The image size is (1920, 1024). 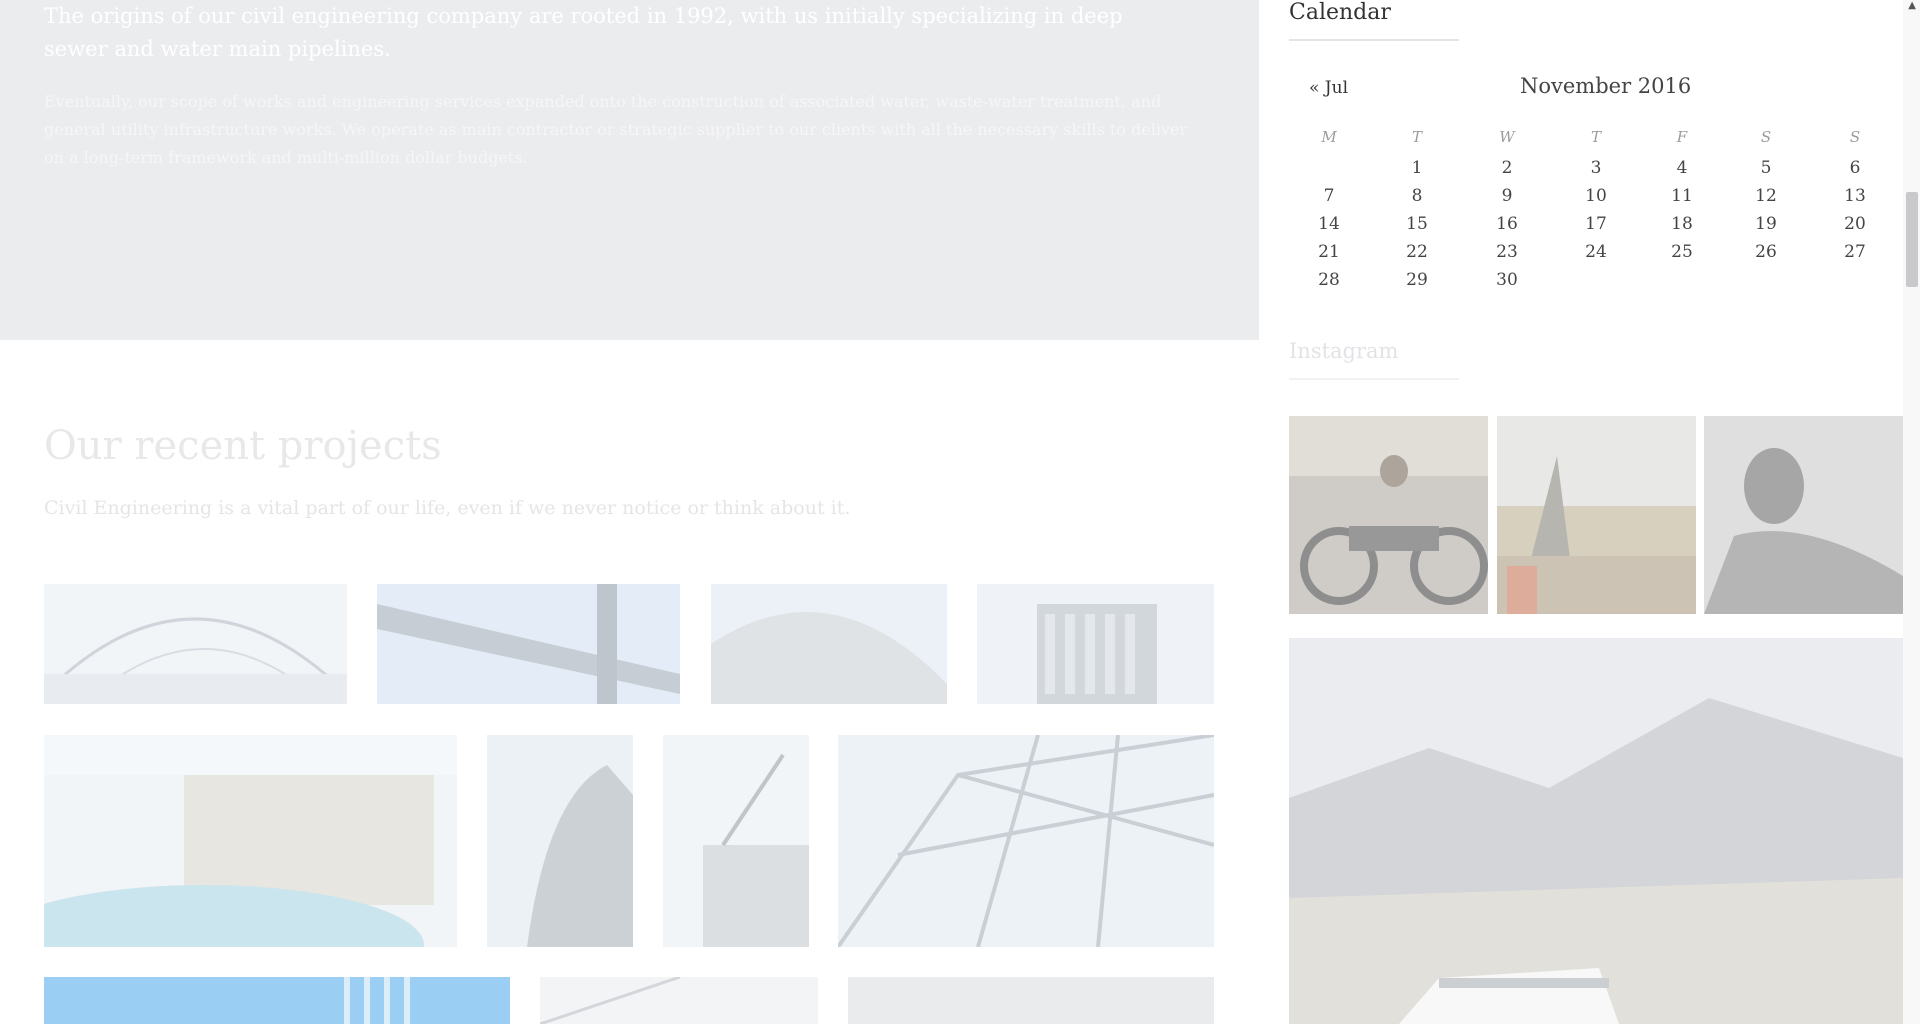 I want to click on calendar-day: 11, so click(x=1682, y=196).